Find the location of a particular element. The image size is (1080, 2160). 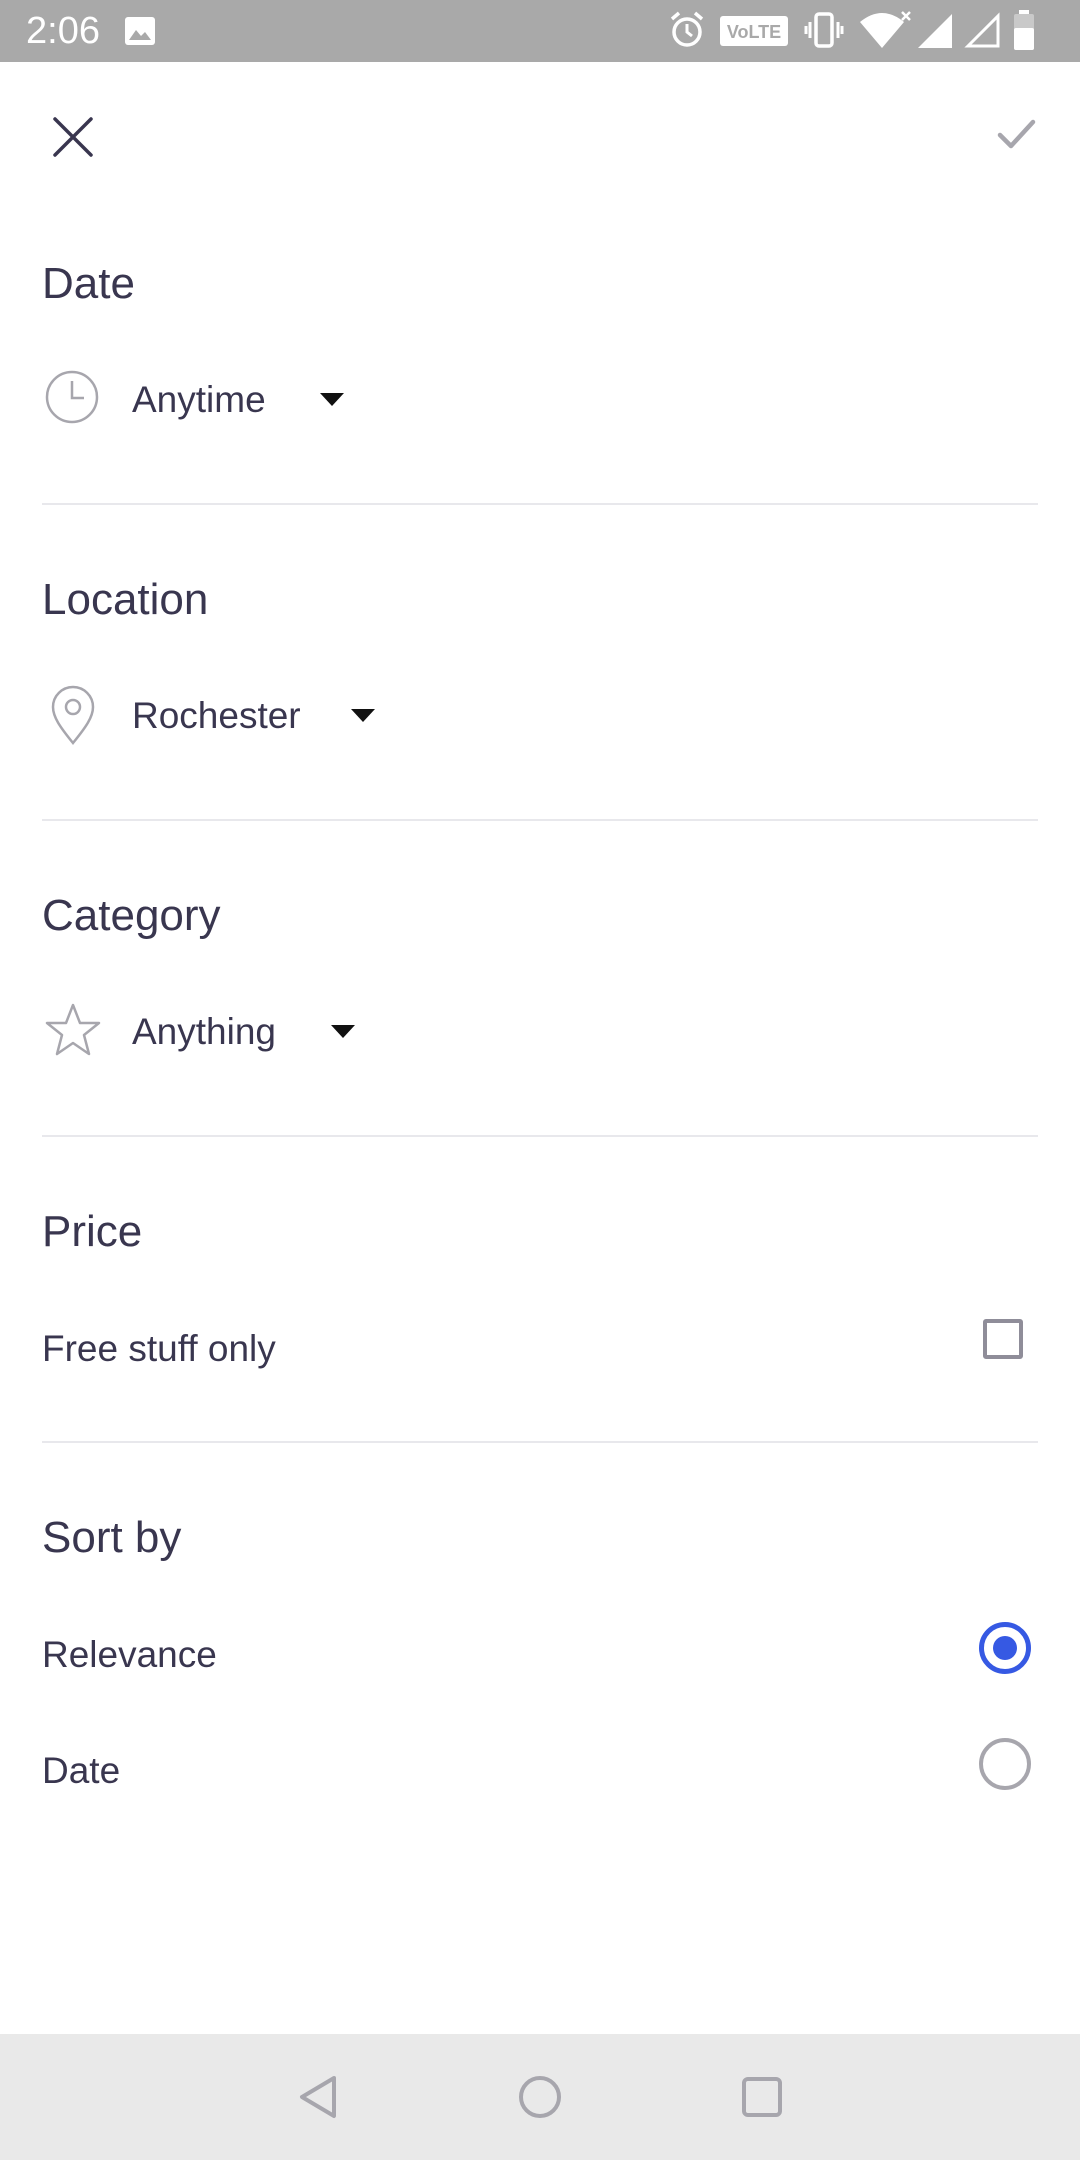

free-stuff-label: Free stuff only is located at coordinates (159, 1348).